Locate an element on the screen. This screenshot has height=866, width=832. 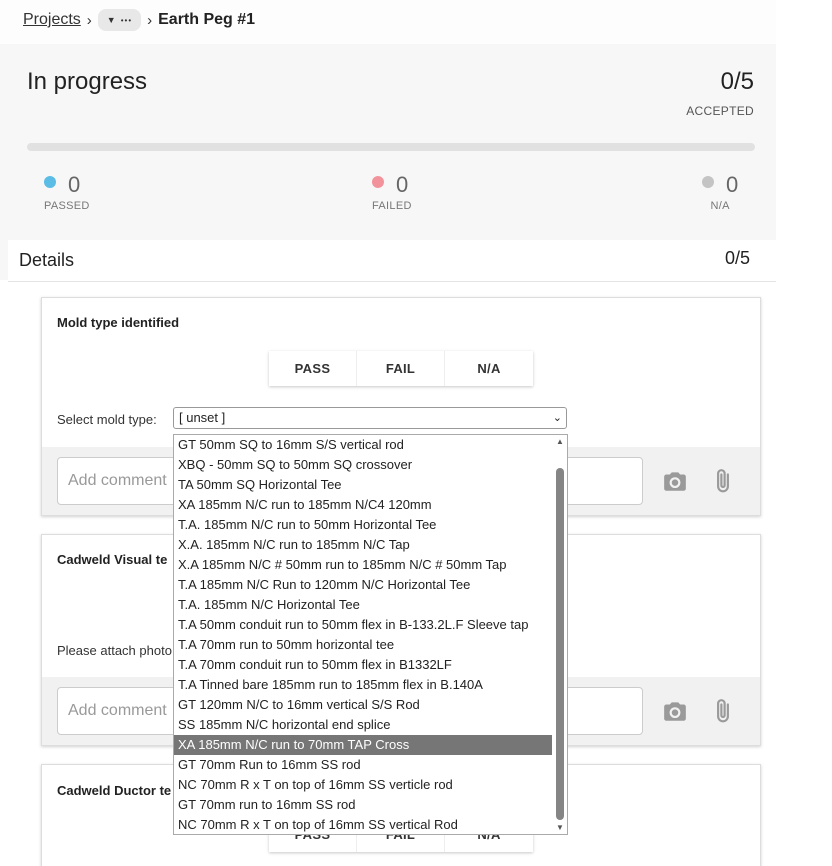
status-title: In progress is located at coordinates (87, 81).